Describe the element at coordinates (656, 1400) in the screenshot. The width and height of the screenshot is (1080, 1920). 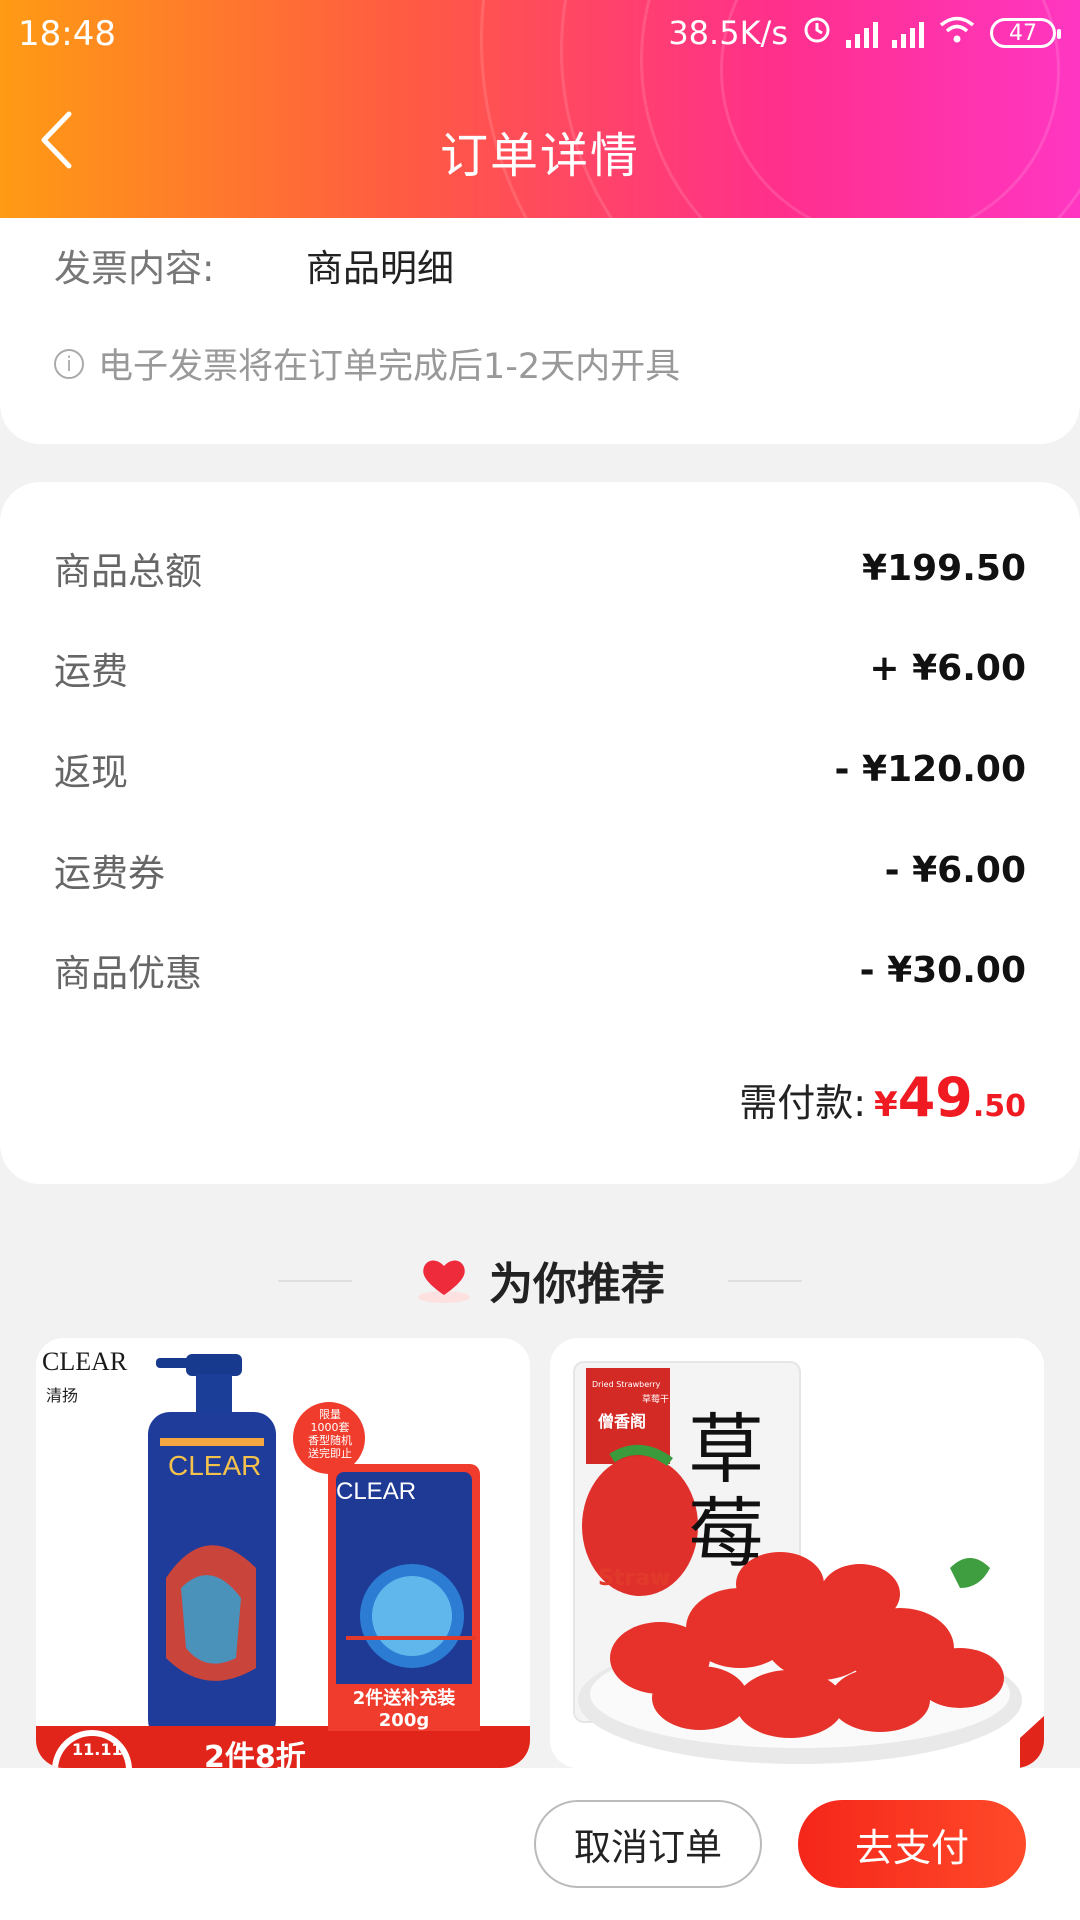
I see `label-cn: 草莓干` at that location.